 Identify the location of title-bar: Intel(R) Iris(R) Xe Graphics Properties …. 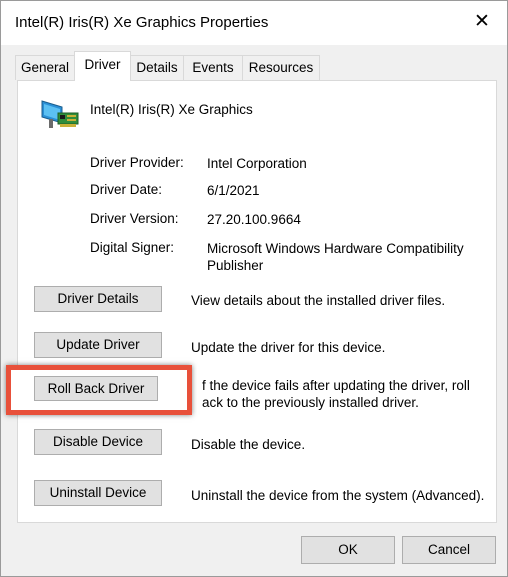
(254, 23).